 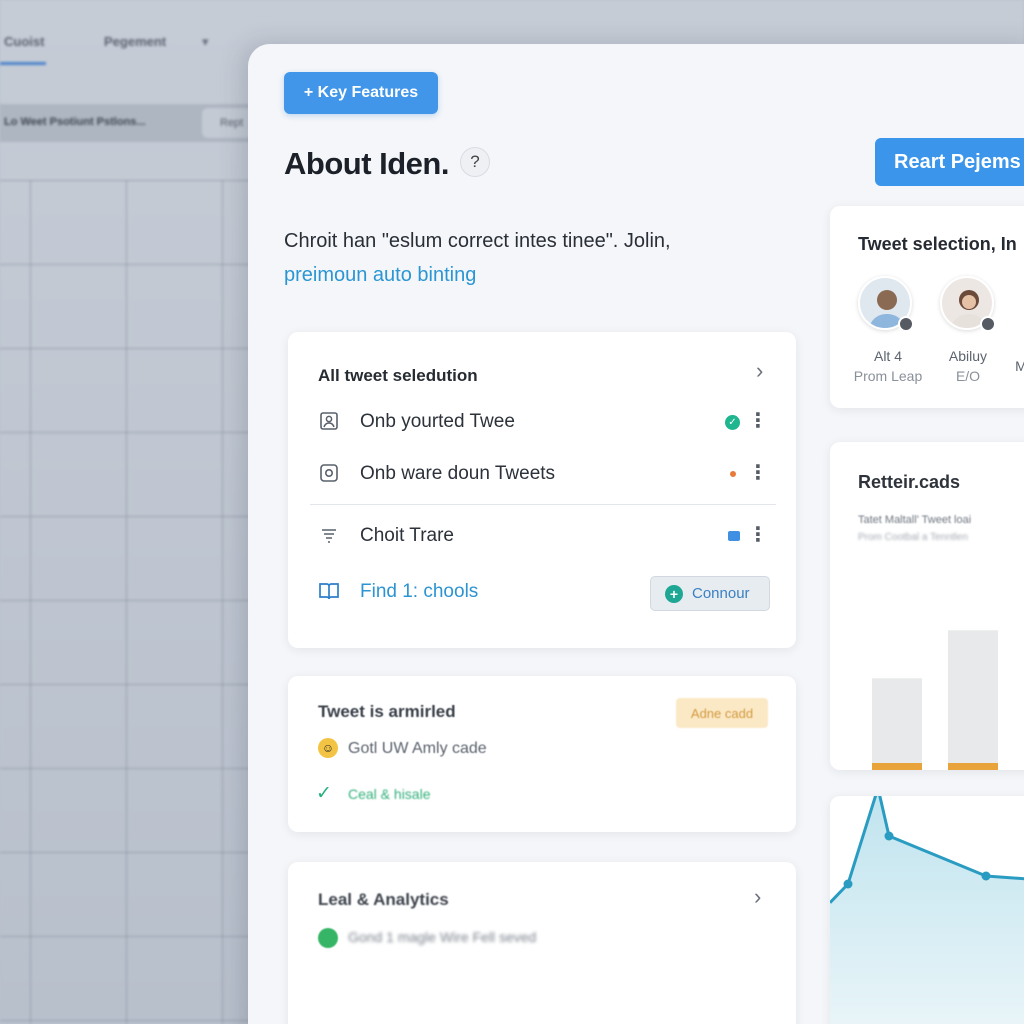 I want to click on plus-icon: +, so click(x=674, y=593).